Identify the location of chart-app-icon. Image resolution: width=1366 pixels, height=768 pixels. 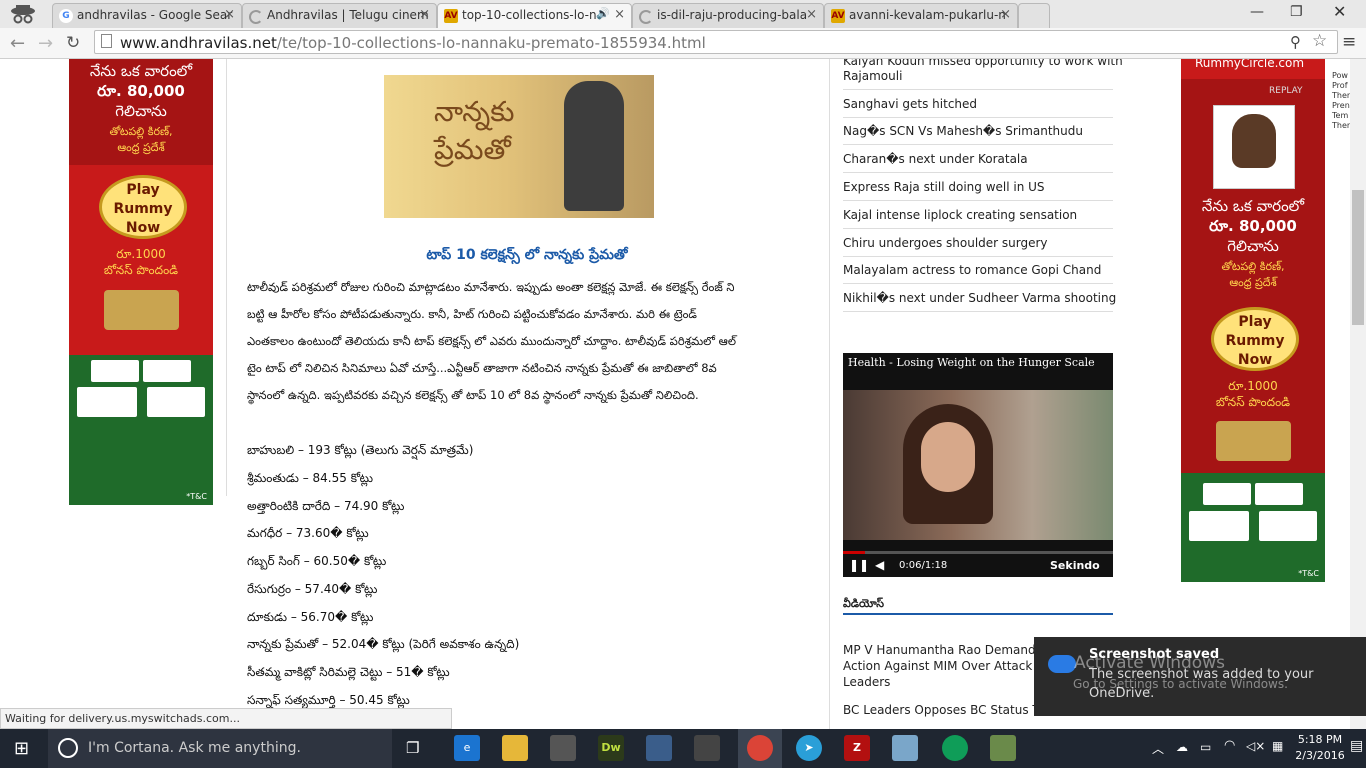
(1003, 748).